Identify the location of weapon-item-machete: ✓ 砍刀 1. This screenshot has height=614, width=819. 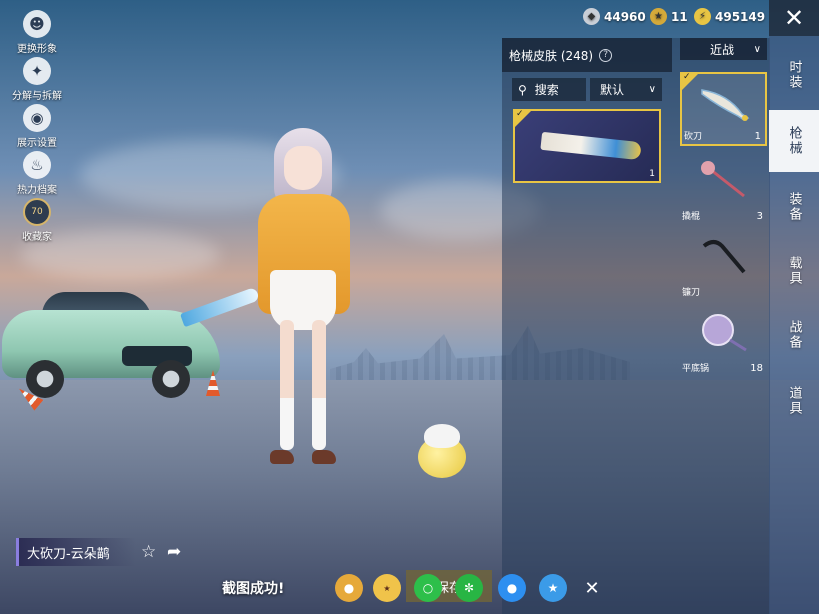
(723, 109).